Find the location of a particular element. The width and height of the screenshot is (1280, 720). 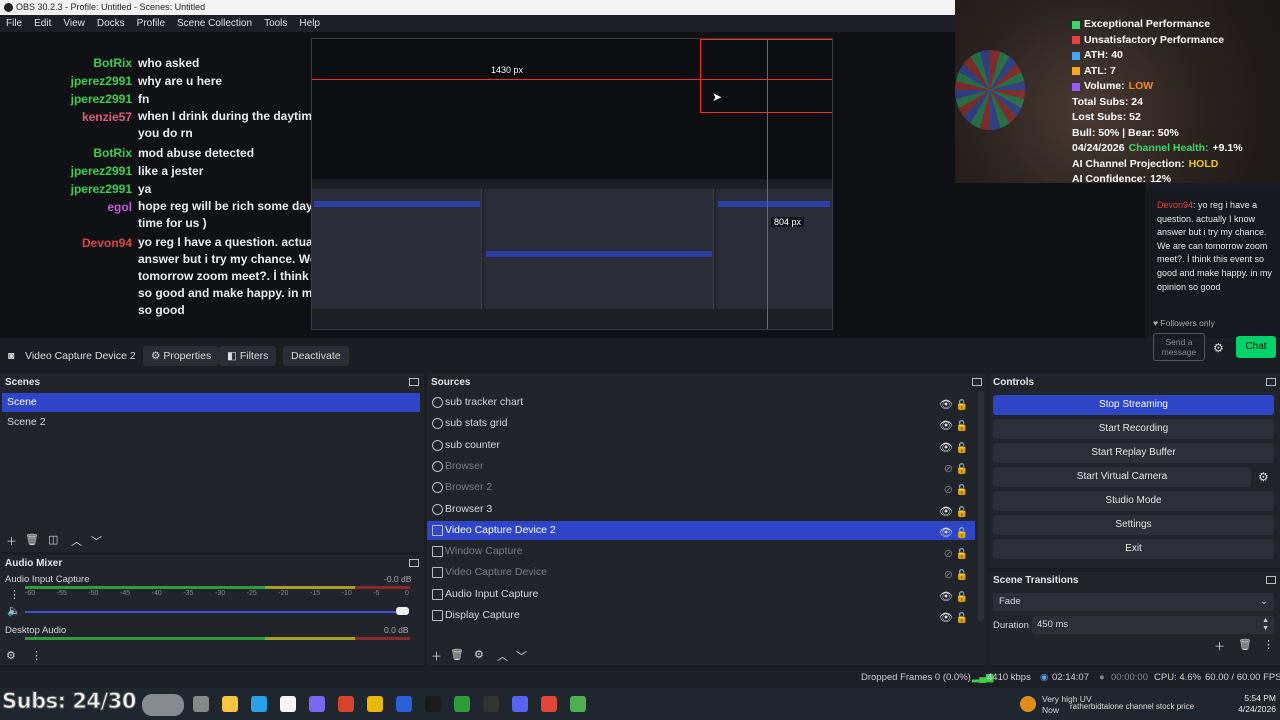

properties-button: ⚙ Properties is located at coordinates (181, 356).